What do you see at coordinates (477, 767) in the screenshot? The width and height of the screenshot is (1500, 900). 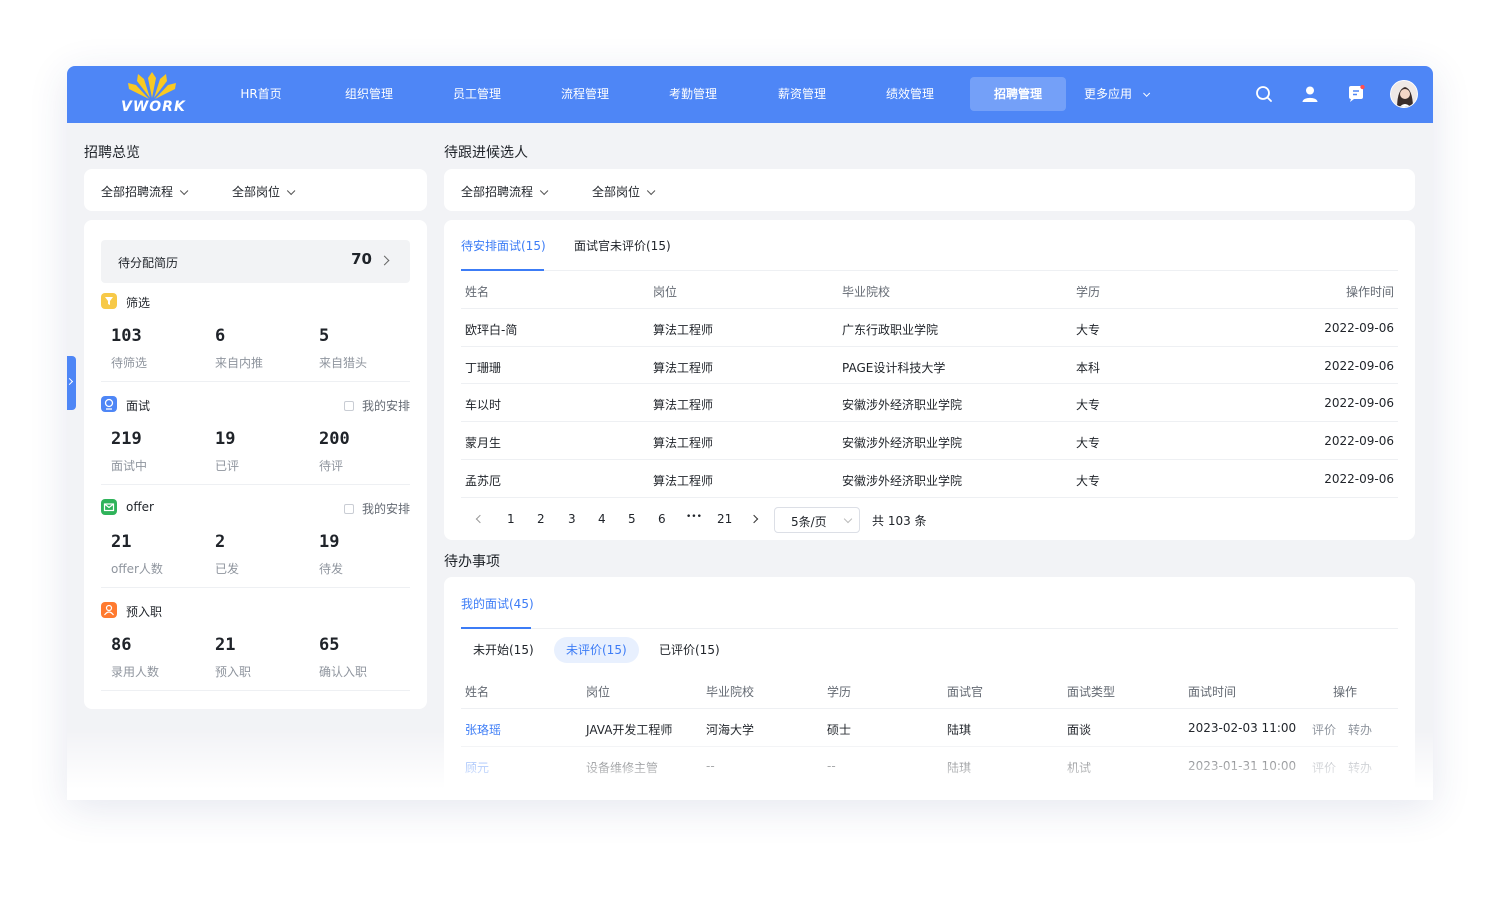 I see `cell-name-link: 顾元` at bounding box center [477, 767].